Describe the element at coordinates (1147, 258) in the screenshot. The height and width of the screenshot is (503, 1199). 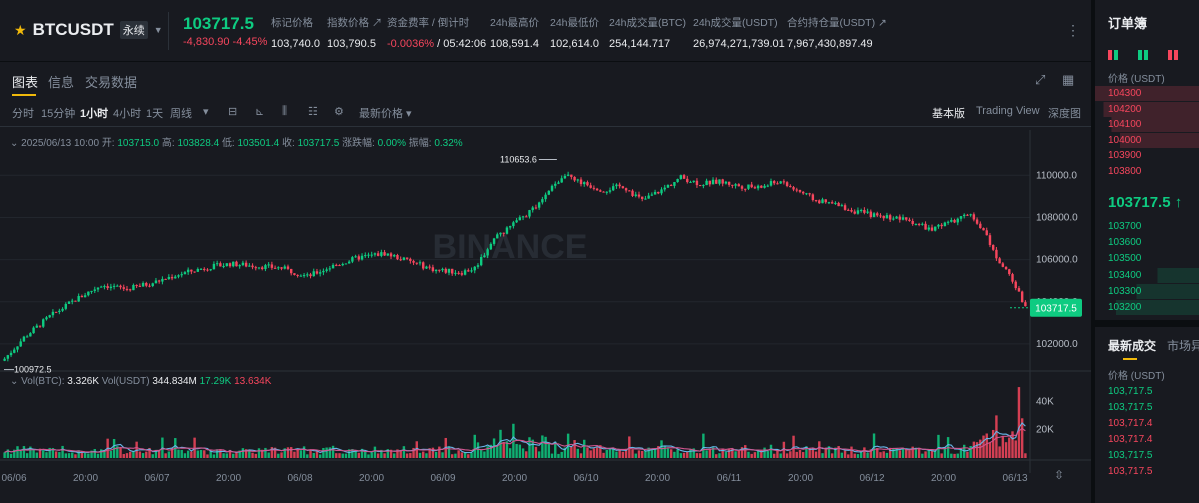
I see `bid-row: 103500` at that location.